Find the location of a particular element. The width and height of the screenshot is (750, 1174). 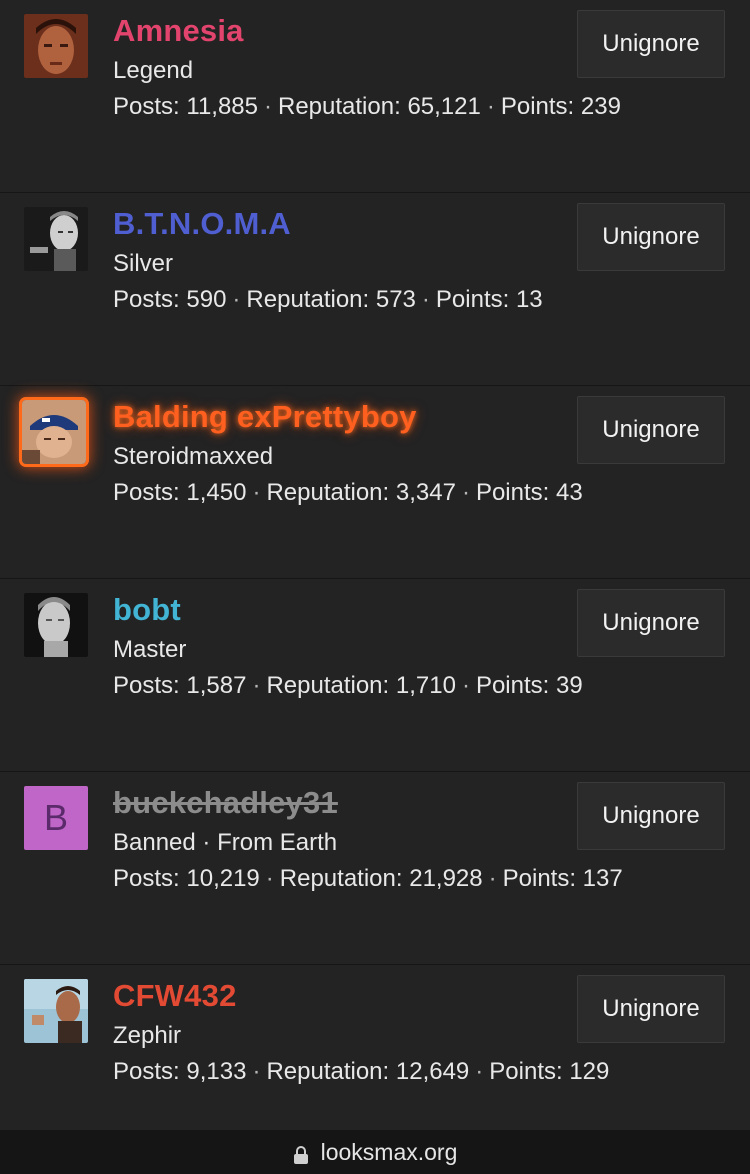

url-domain: looksmax.org is located at coordinates (389, 1152).